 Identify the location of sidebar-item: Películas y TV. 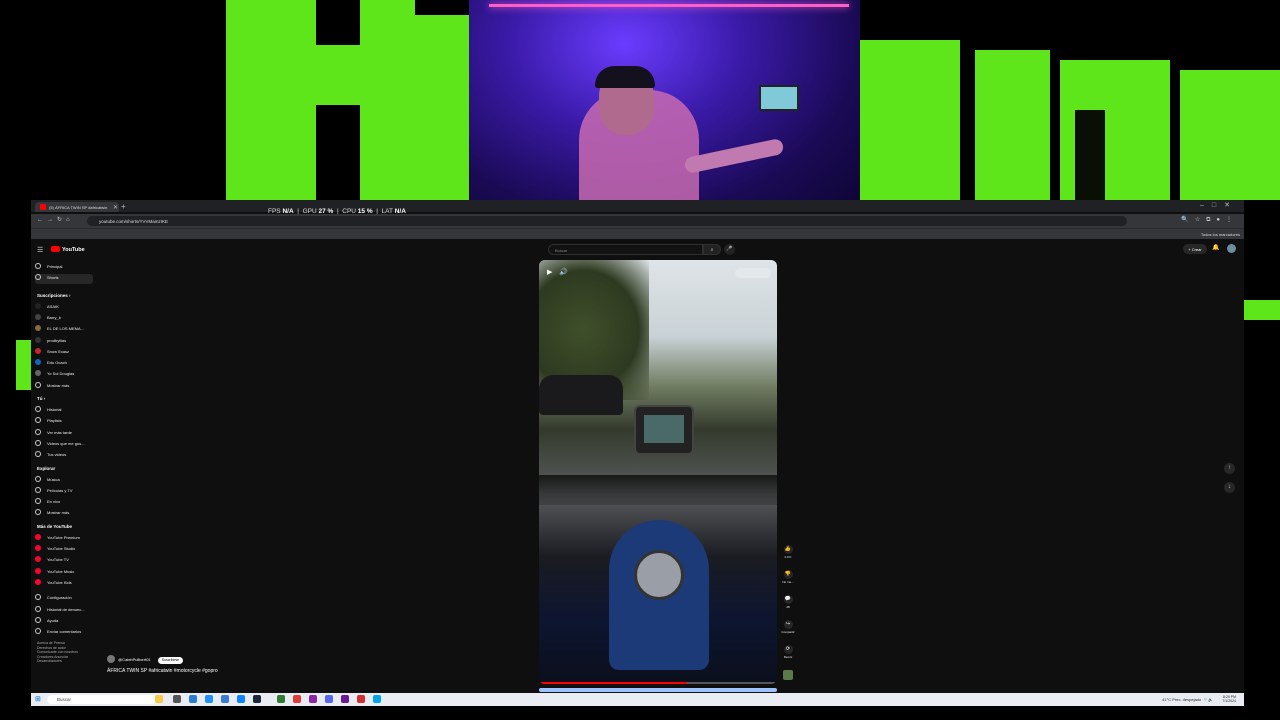
(64, 491).